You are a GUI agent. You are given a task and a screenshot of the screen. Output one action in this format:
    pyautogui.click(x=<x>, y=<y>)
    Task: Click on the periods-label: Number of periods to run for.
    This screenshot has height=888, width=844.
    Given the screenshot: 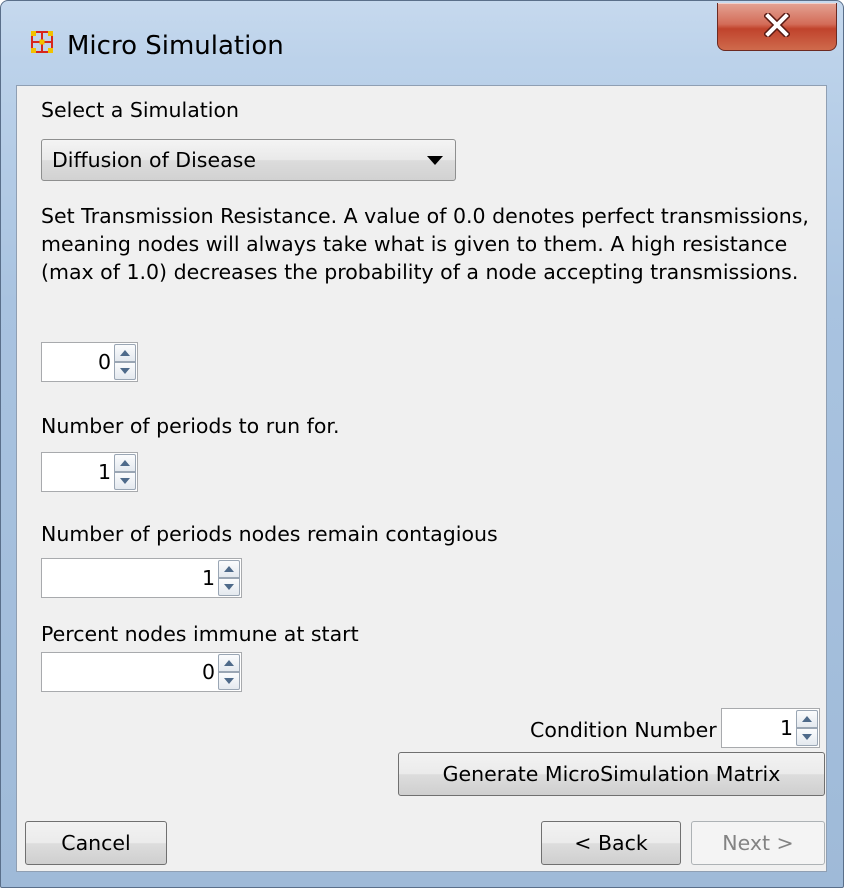 What is the action you would take?
    pyautogui.click(x=190, y=426)
    